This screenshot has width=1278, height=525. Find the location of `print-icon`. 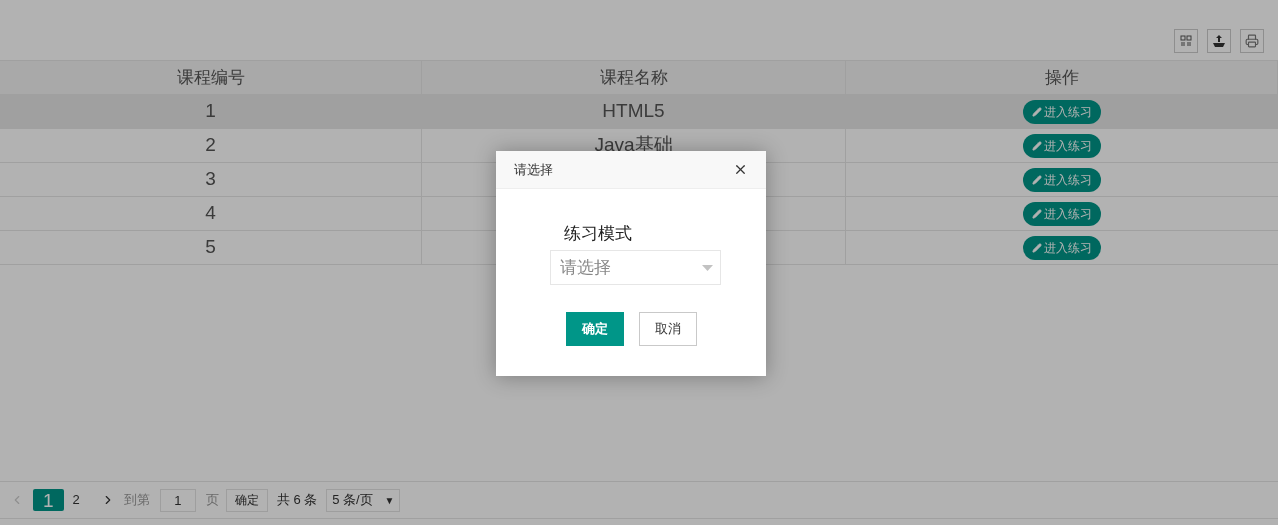

print-icon is located at coordinates (1252, 41).